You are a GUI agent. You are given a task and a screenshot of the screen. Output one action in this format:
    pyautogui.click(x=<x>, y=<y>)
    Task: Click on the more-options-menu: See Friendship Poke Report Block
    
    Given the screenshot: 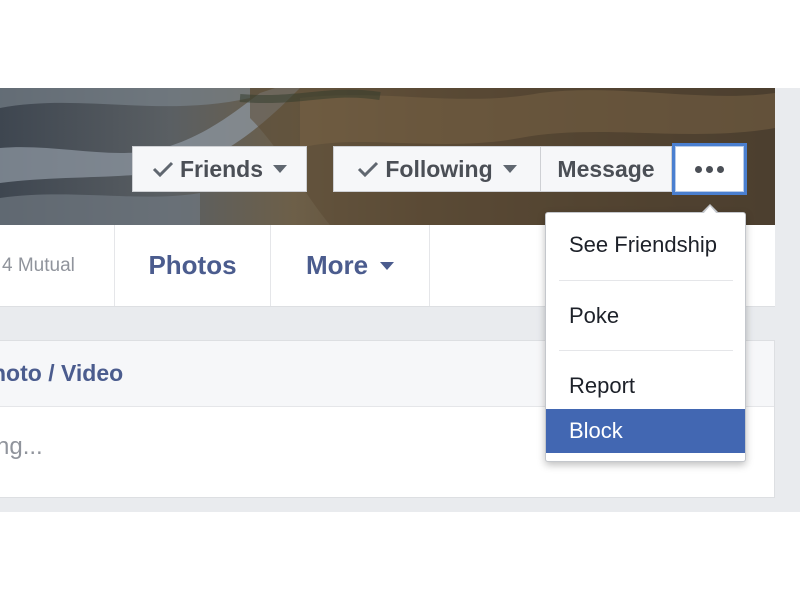 What is the action you would take?
    pyautogui.click(x=645, y=333)
    